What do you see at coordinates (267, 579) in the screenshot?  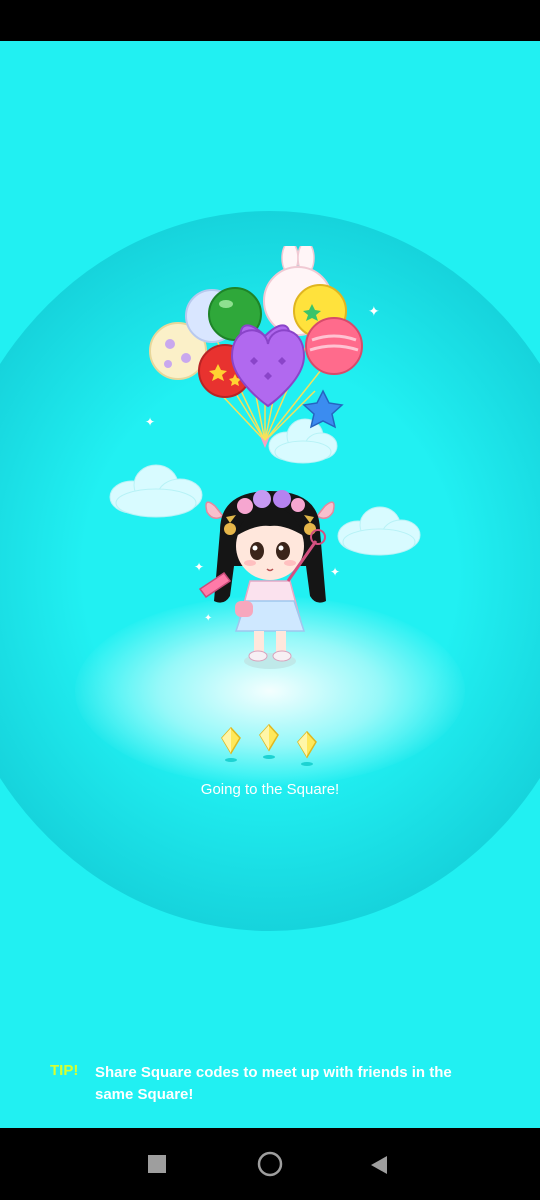 I see `avatar-character-icon: ✦ ✦ ✦` at bounding box center [267, 579].